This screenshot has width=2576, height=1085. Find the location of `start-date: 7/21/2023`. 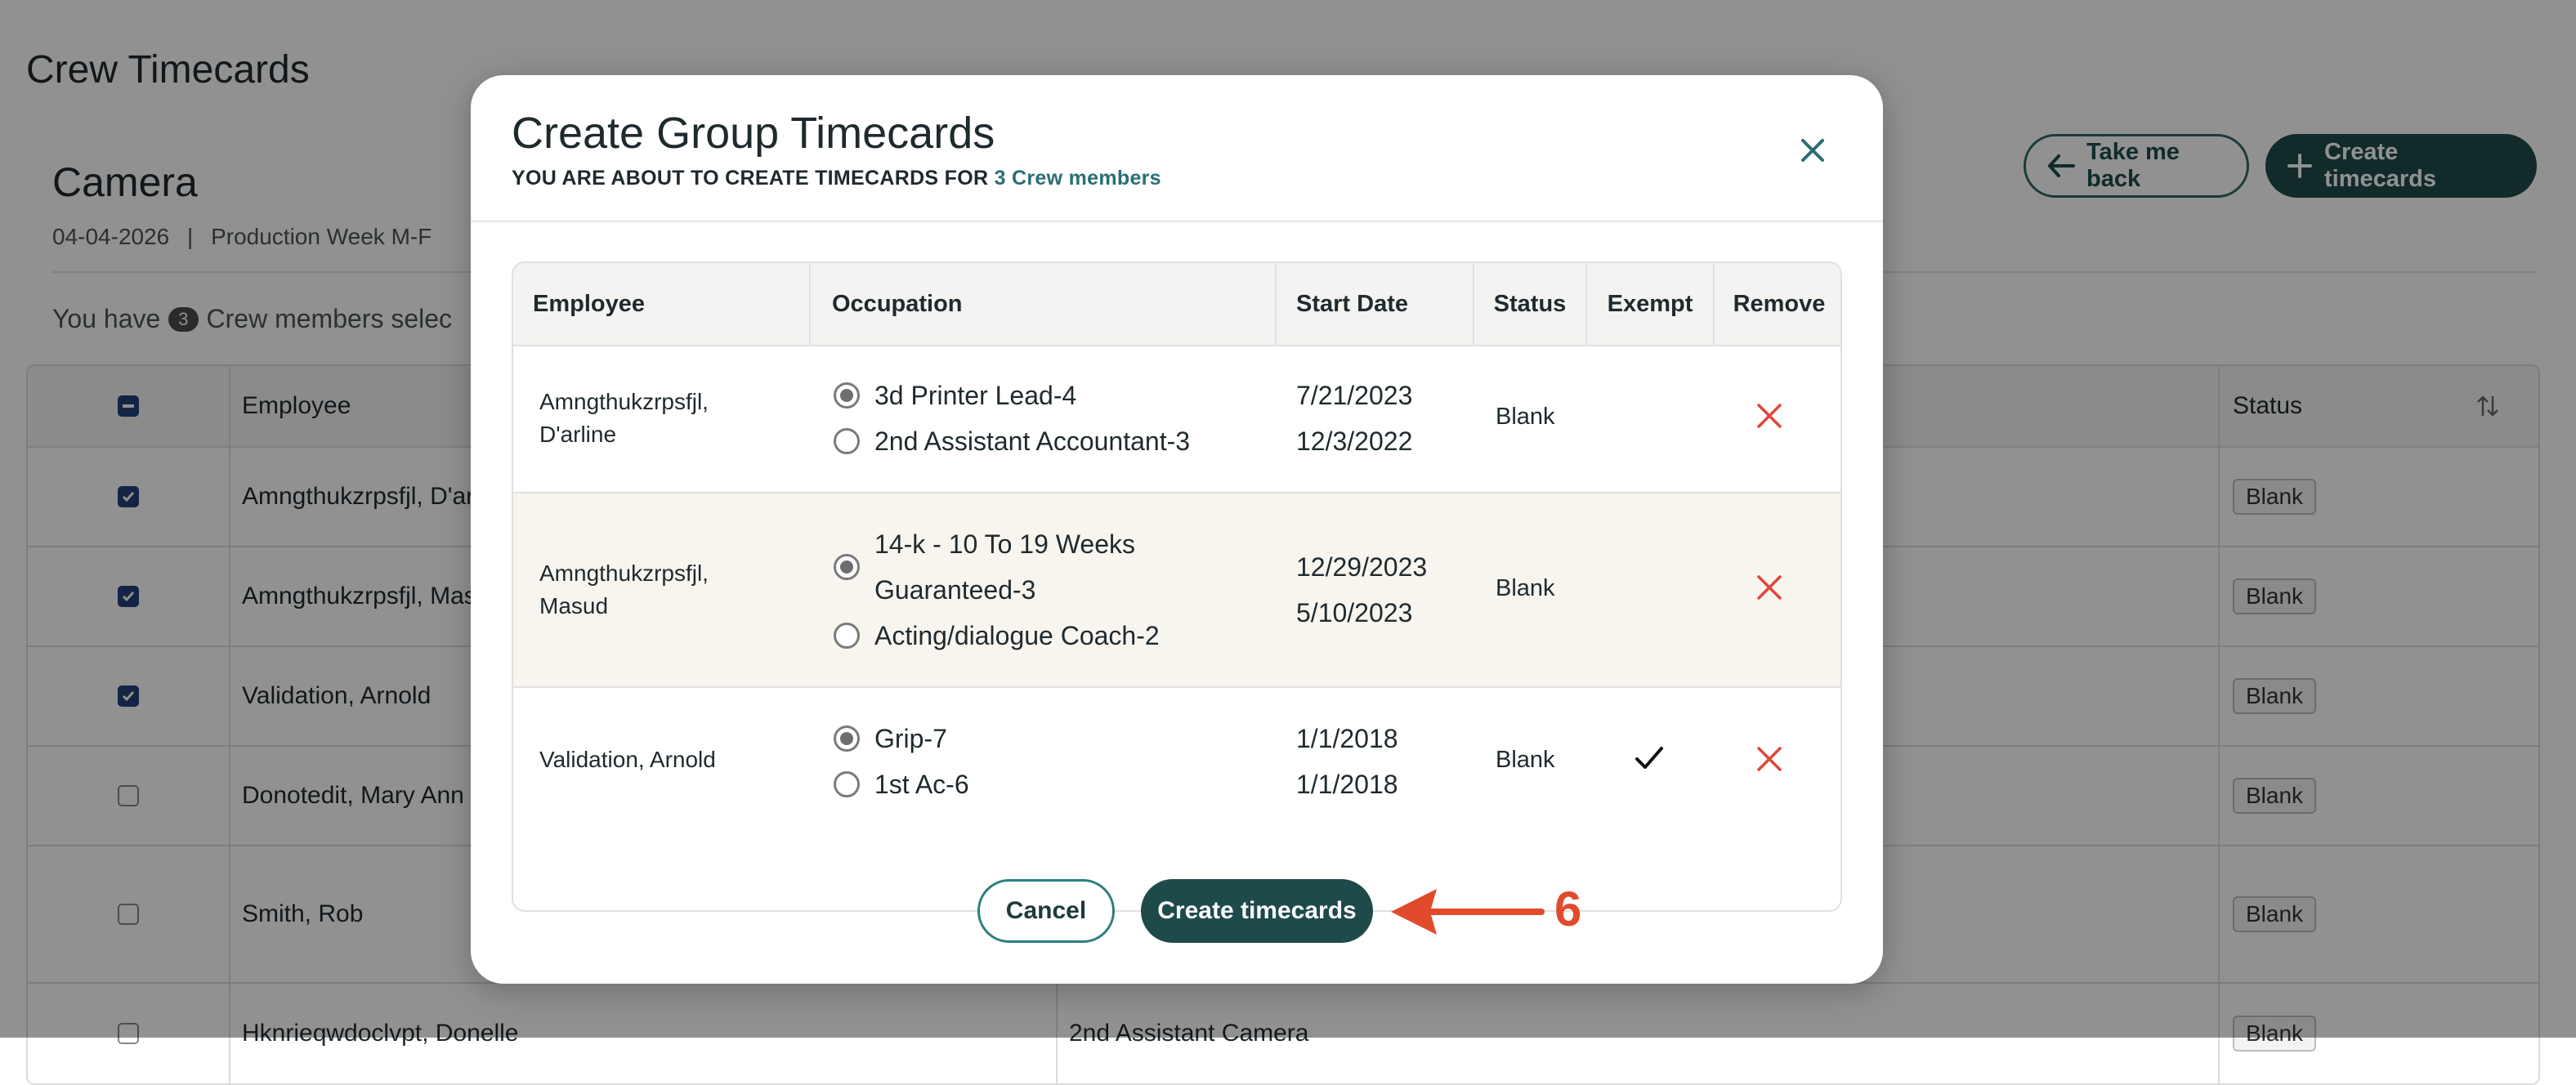

start-date: 7/21/2023 is located at coordinates (1354, 395).